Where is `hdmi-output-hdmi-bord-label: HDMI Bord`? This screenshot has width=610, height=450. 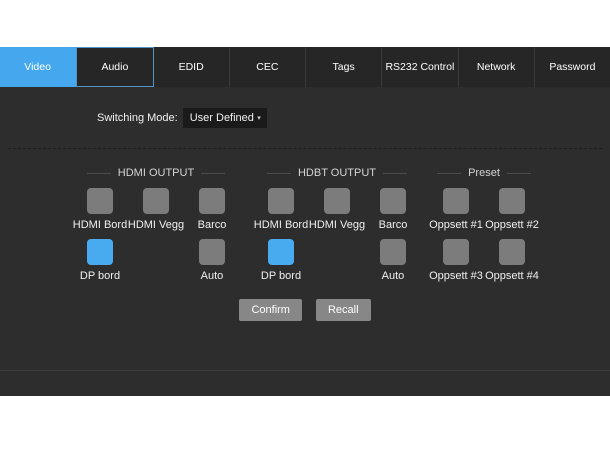
hdmi-output-hdmi-bord-label: HDMI Bord is located at coordinates (100, 225).